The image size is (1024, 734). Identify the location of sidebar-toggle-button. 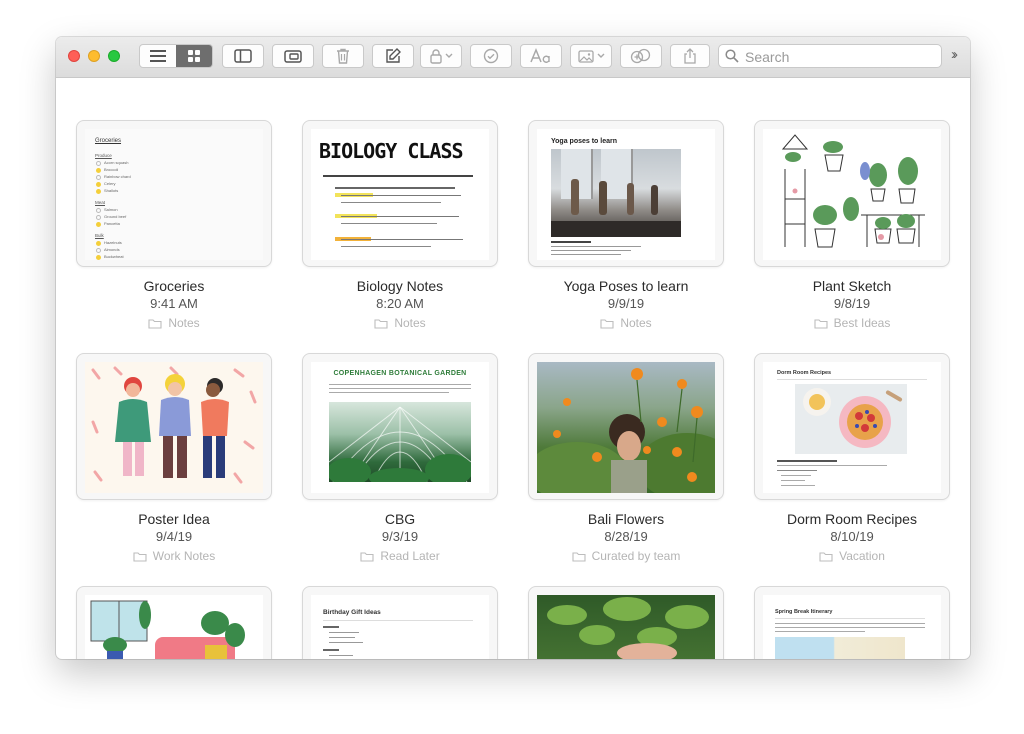
(243, 56).